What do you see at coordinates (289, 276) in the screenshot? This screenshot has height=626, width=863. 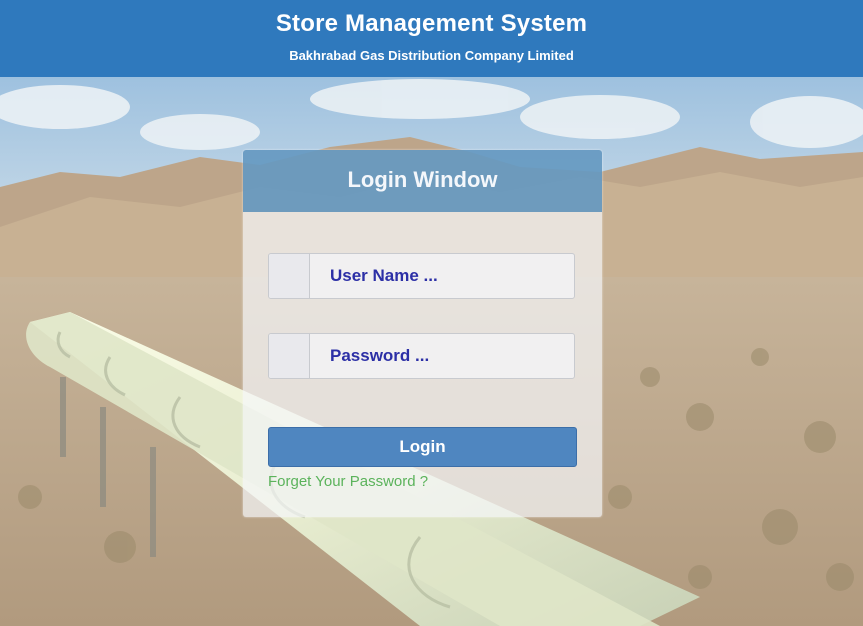 I see `user-icon` at bounding box center [289, 276].